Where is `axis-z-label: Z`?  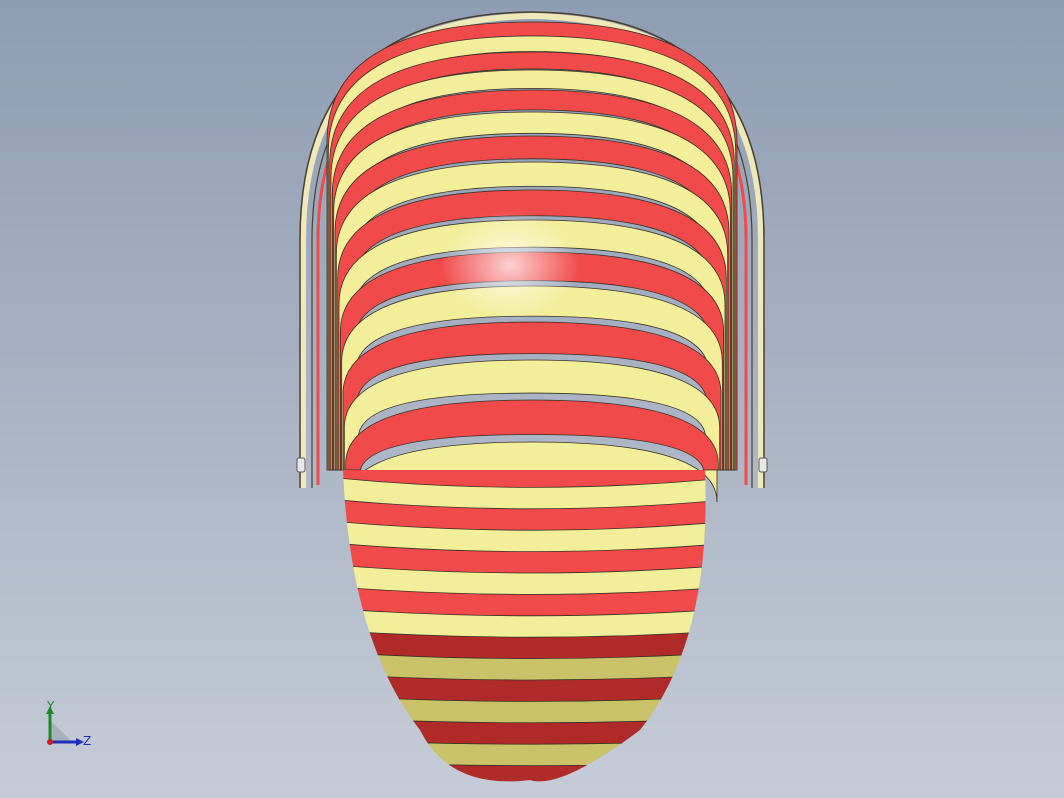
axis-z-label: Z is located at coordinates (87, 741).